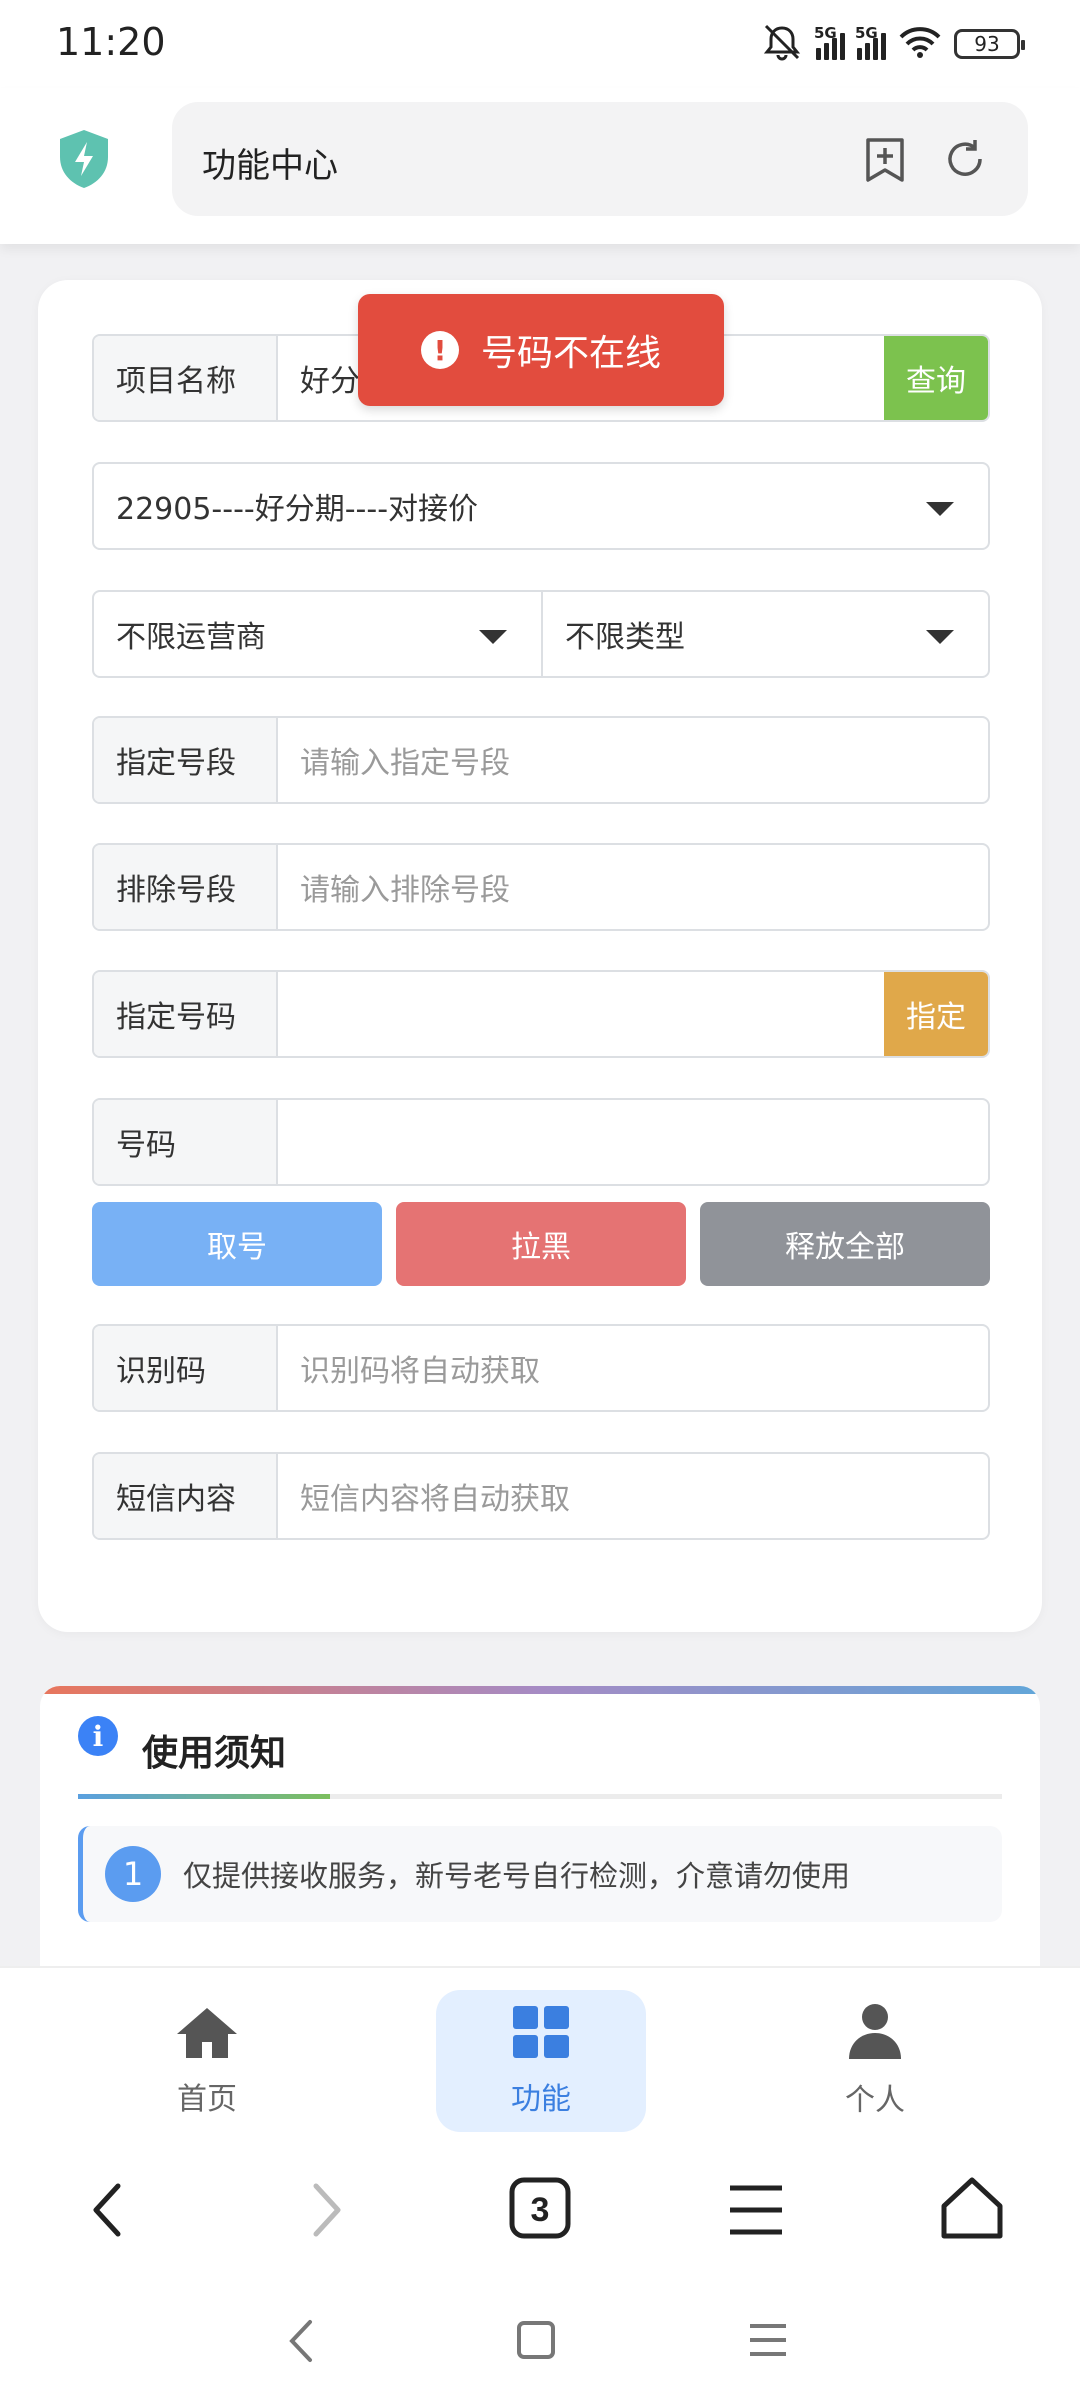  What do you see at coordinates (633, 887) in the screenshot?
I see `exclude-input: 请输入排除号段` at bounding box center [633, 887].